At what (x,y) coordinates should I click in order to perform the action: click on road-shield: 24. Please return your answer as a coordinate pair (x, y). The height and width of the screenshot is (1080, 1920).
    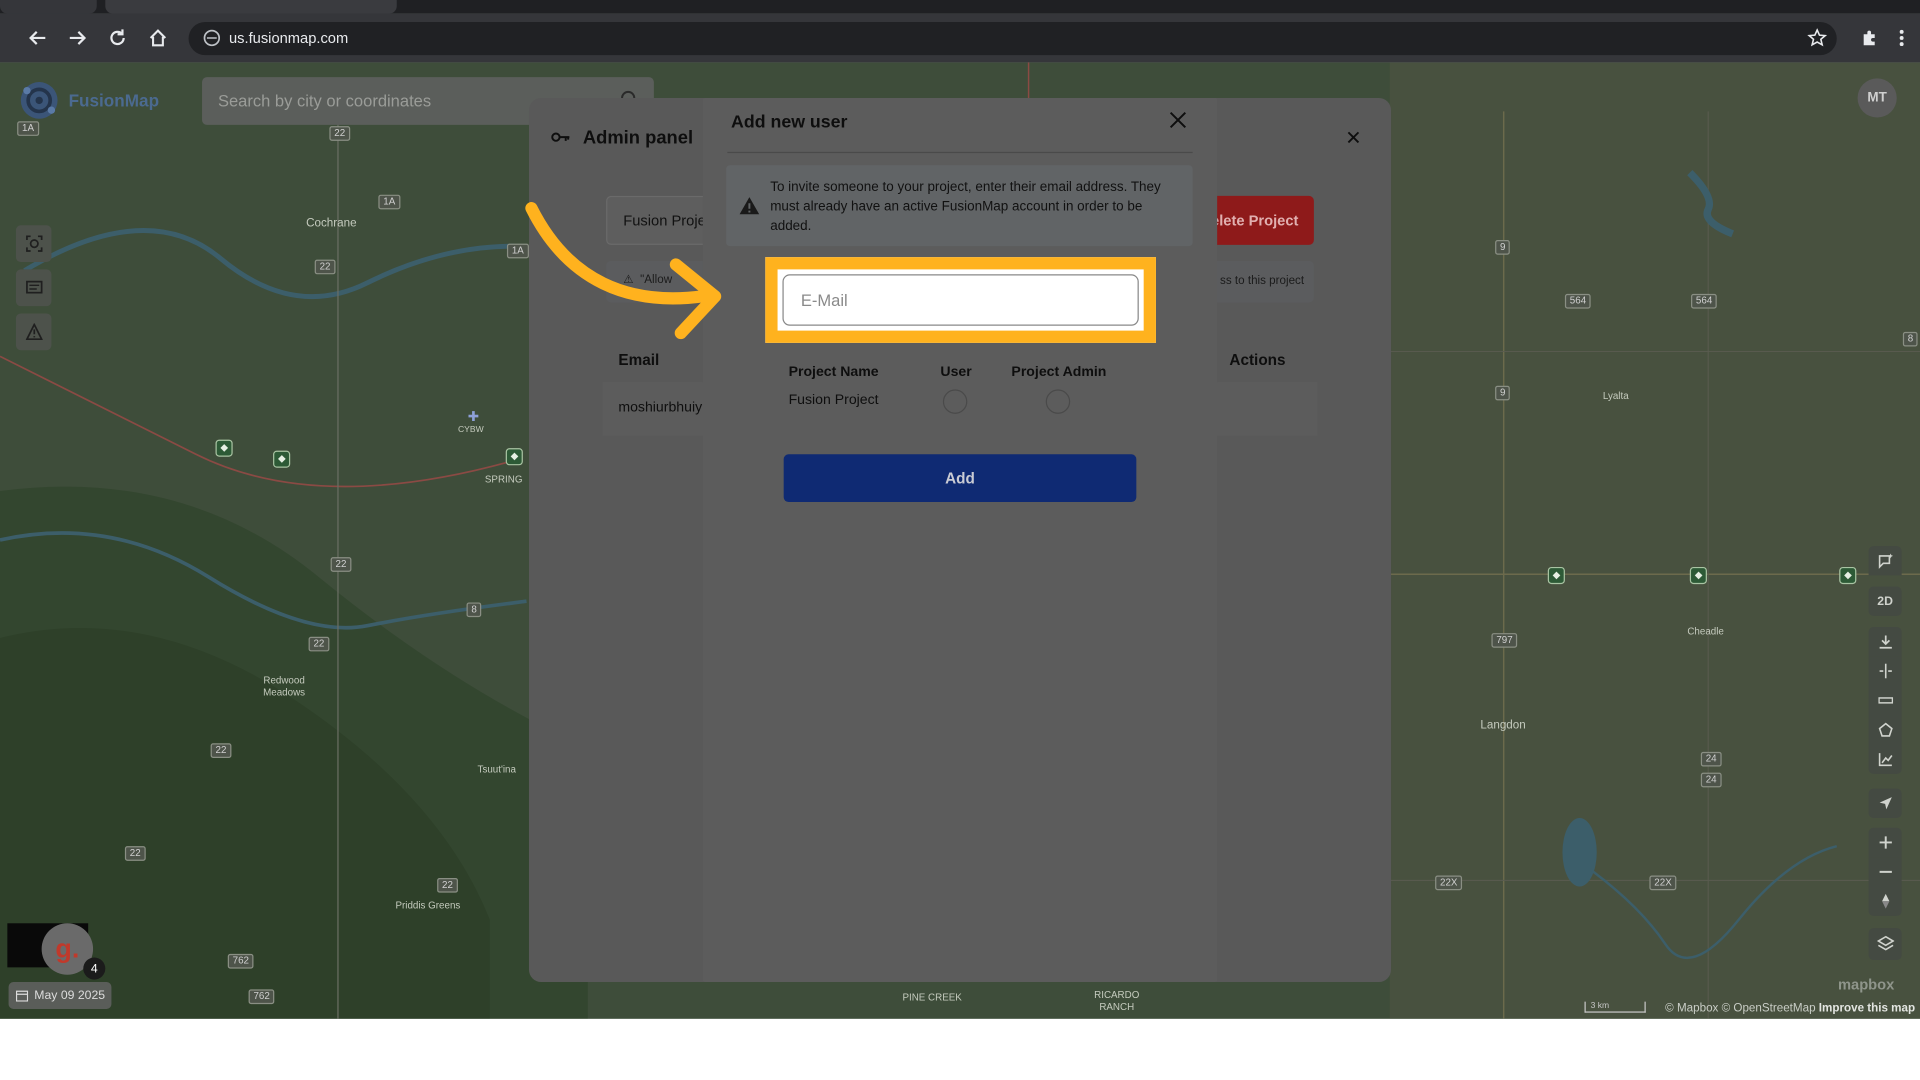
    Looking at the image, I should click on (1711, 759).